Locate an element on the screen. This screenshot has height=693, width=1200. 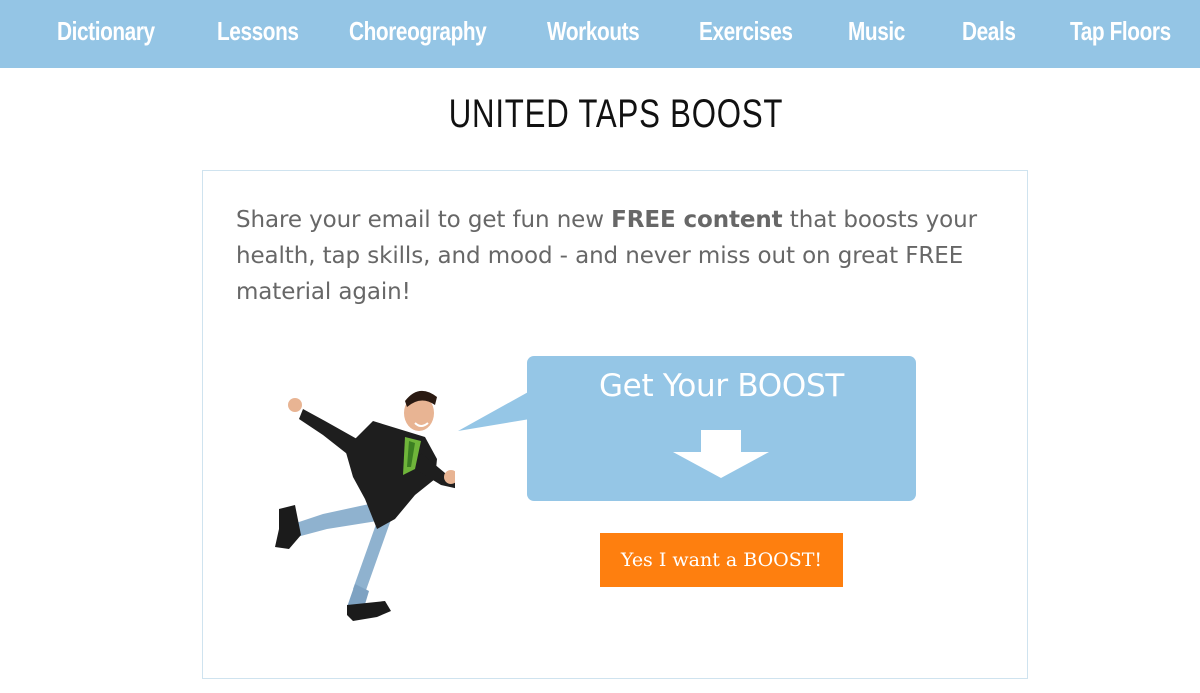
arrow-down-icon is located at coordinates (721, 454).